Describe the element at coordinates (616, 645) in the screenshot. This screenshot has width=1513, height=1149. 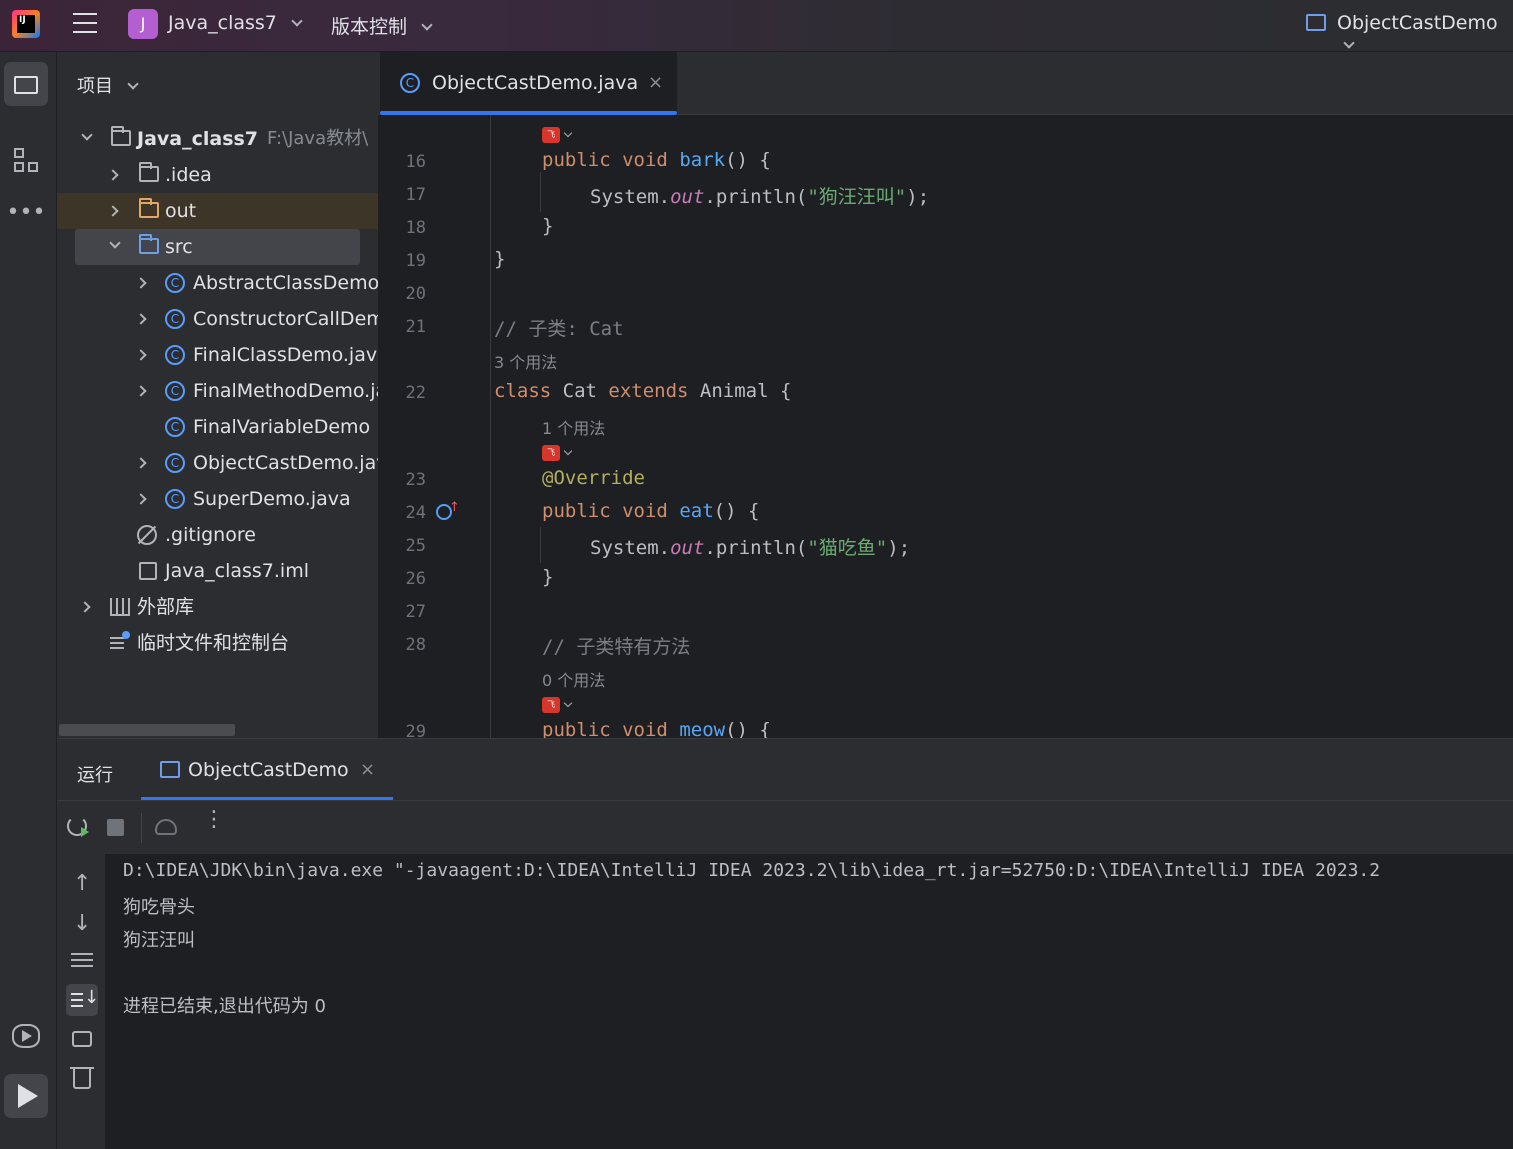
I see `code-line-28: // 子类特有方法` at that location.